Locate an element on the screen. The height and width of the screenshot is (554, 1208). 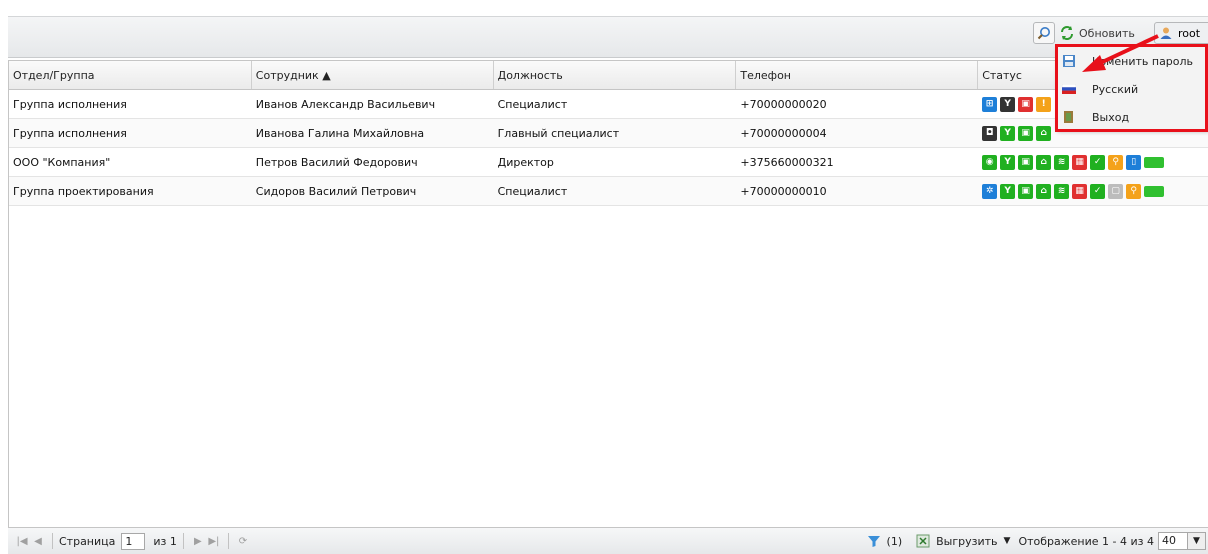
cell-employee: Иванов Александр Васильевич is located at coordinates (345, 104).